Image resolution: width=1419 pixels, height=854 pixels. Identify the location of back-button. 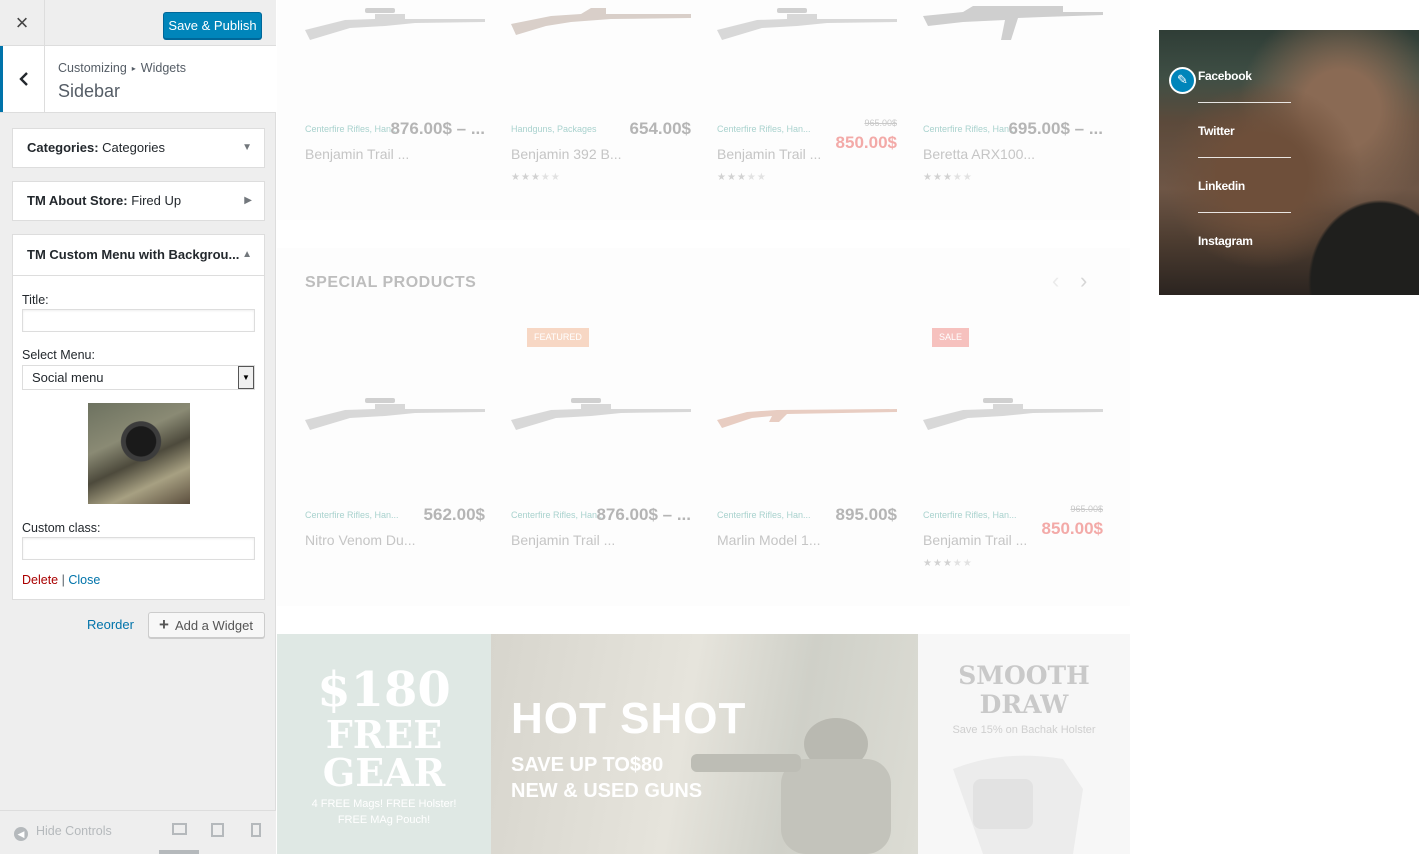
(22, 79).